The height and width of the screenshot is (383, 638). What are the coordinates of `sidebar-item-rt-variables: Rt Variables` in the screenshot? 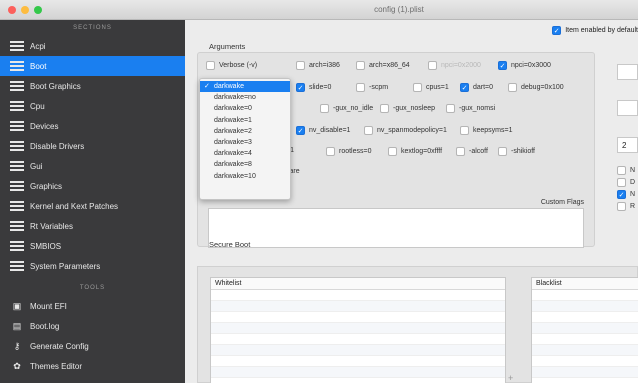 It's located at (92, 226).